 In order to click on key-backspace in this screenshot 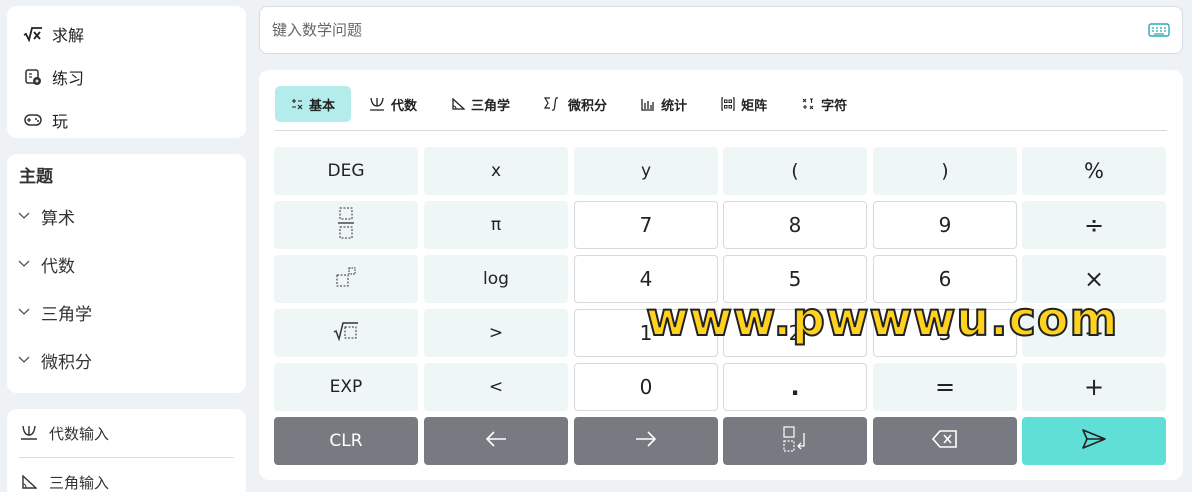, I will do `click(945, 441)`.